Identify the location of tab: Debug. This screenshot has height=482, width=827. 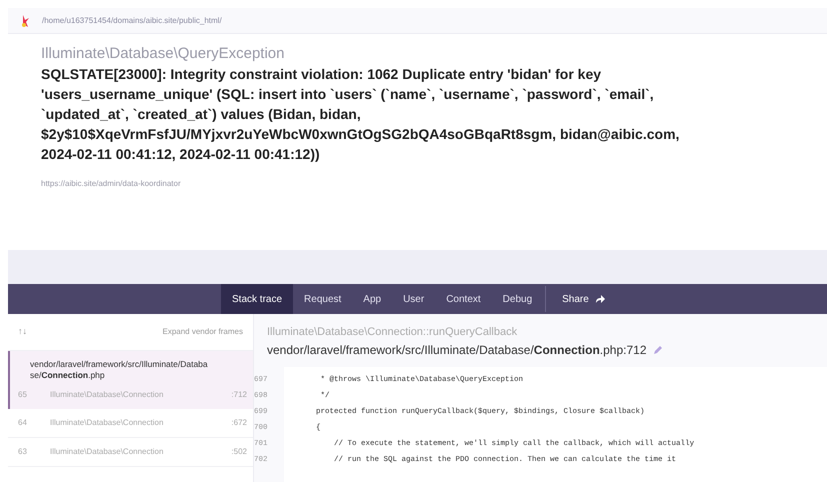
(518, 299).